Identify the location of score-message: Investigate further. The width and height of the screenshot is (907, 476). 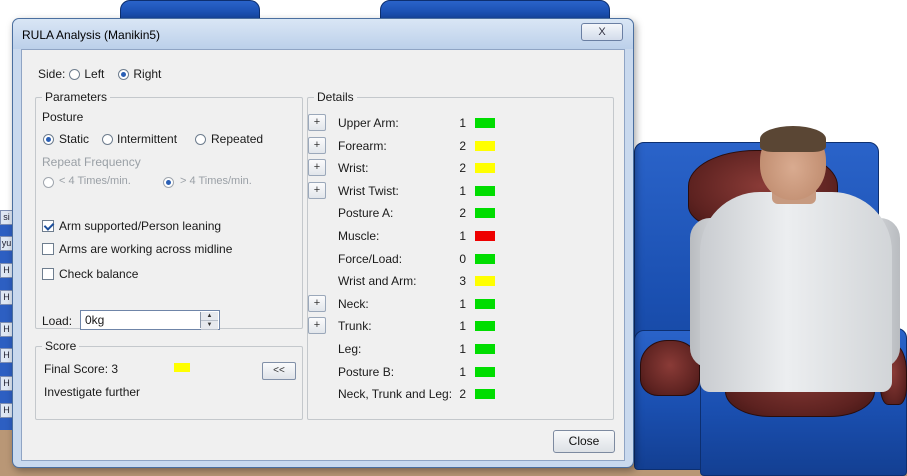
(92, 392).